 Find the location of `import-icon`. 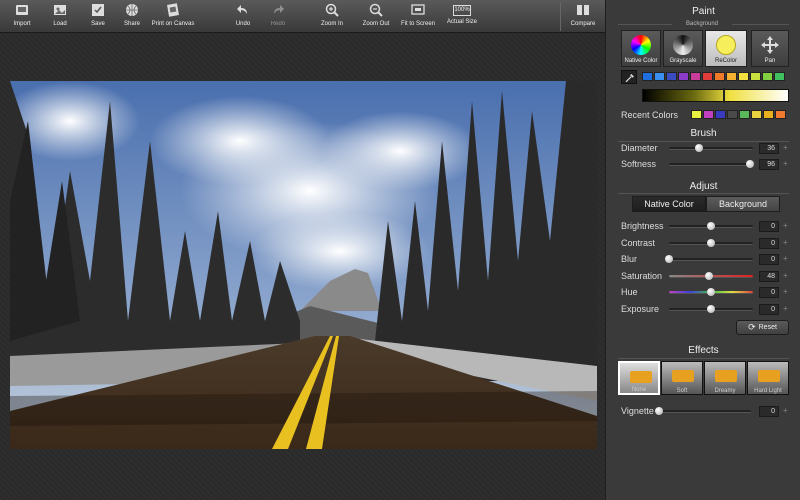

import-icon is located at coordinates (22, 10).